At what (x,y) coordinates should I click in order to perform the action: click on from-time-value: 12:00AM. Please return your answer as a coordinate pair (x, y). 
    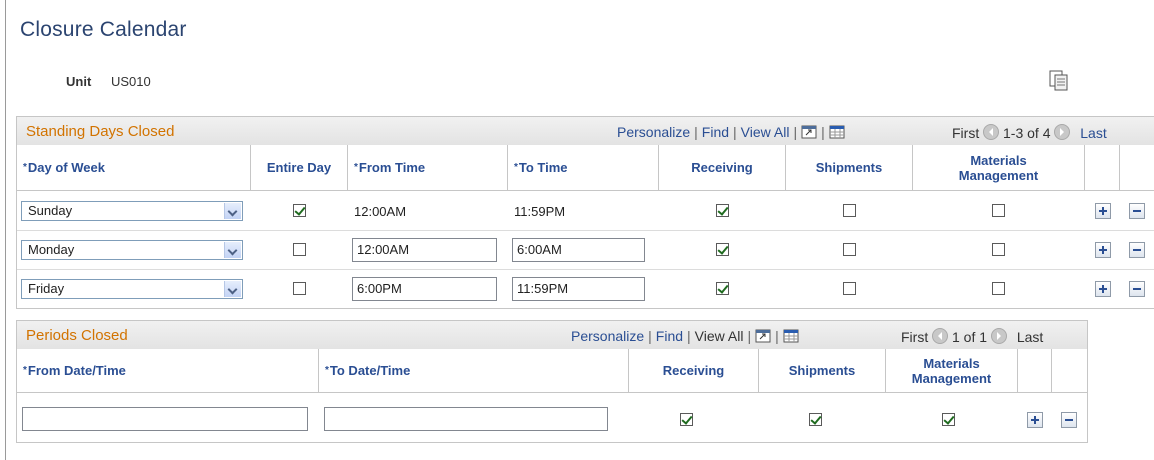
    Looking at the image, I should click on (380, 211).